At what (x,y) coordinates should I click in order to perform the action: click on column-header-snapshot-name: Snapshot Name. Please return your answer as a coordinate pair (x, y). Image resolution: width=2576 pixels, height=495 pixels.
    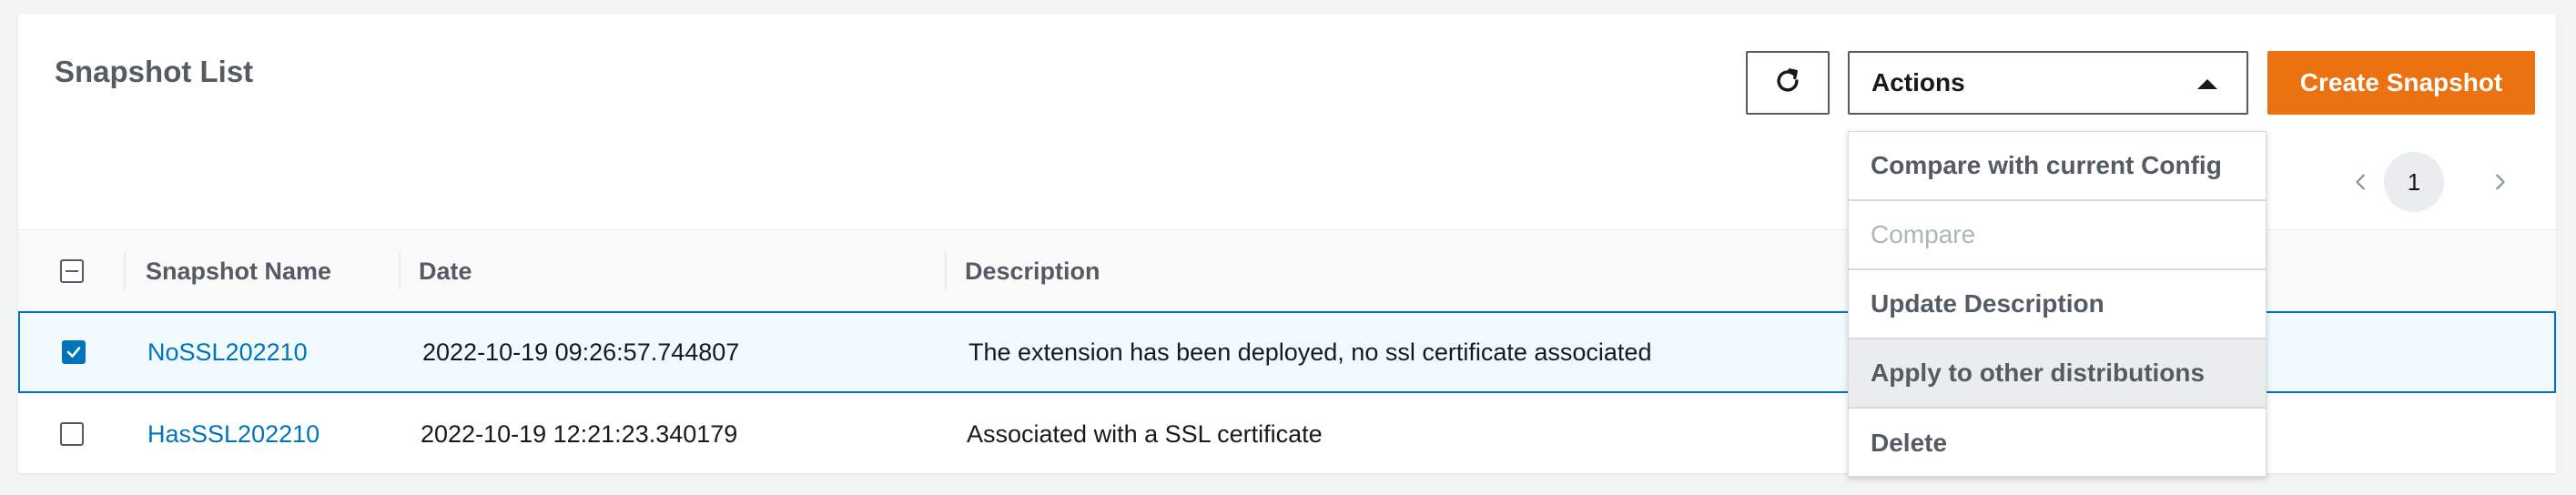
    Looking at the image, I should click on (238, 271).